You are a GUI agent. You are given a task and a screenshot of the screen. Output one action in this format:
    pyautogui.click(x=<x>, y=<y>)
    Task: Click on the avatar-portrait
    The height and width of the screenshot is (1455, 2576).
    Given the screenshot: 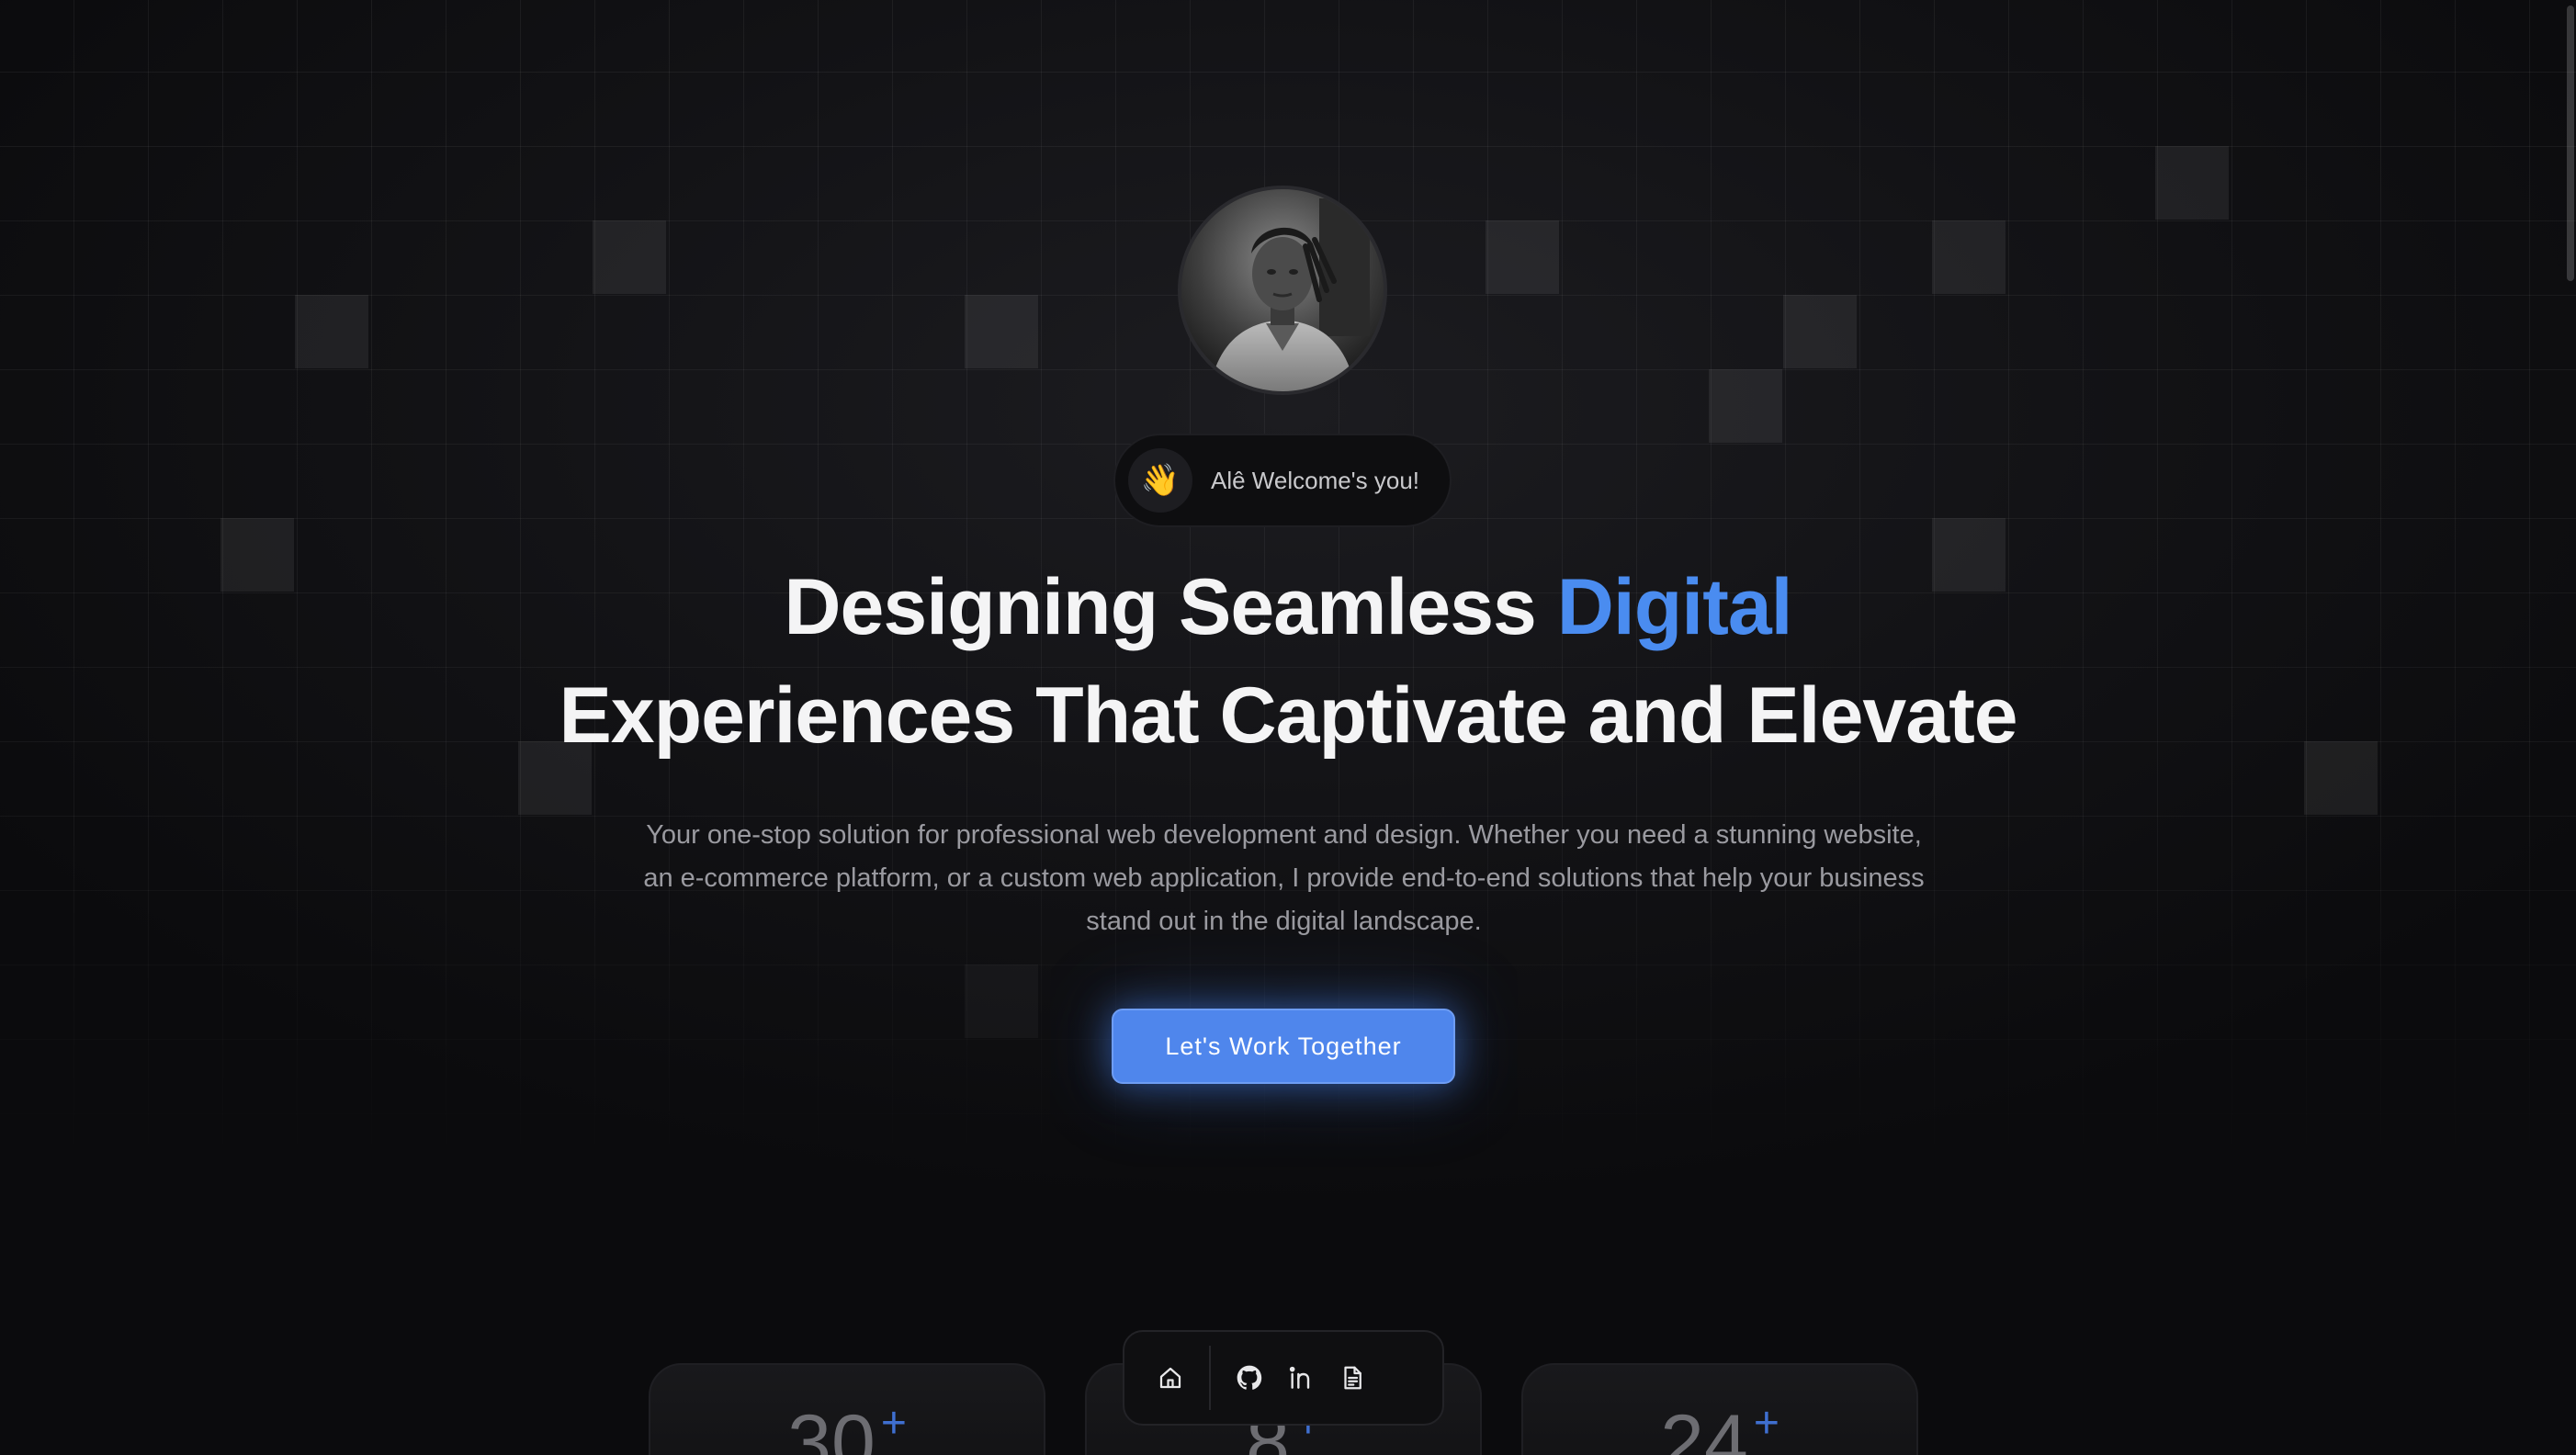 What is the action you would take?
    pyautogui.click(x=1282, y=290)
    